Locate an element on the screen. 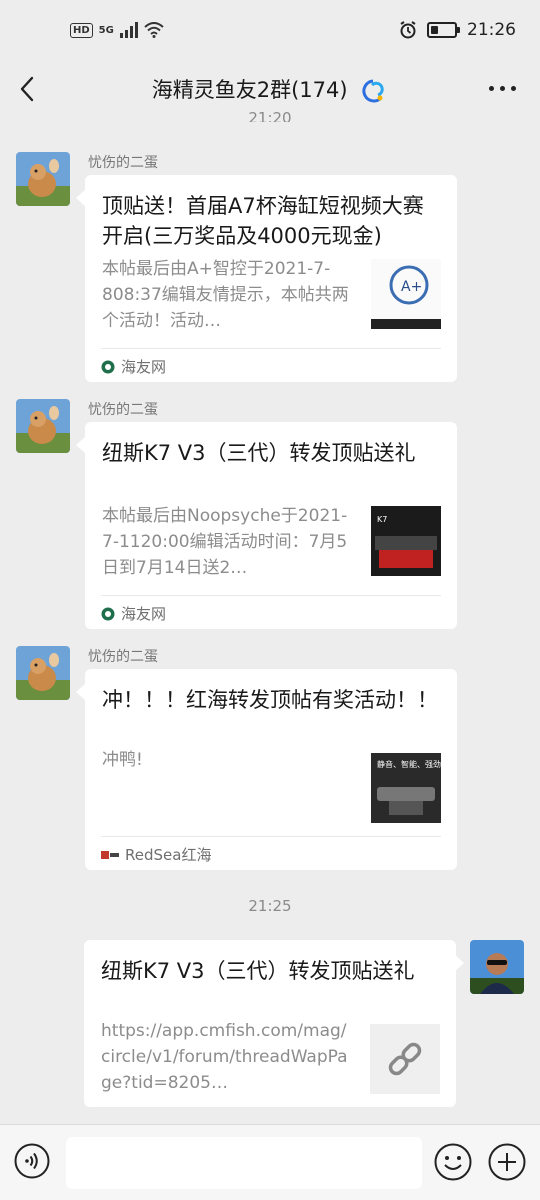  plus-icon is located at coordinates (507, 1162).